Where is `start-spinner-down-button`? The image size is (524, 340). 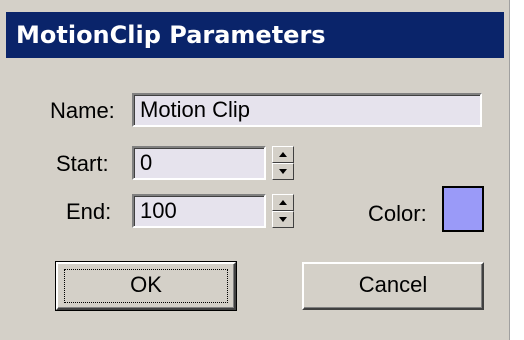 start-spinner-down-button is located at coordinates (283, 171).